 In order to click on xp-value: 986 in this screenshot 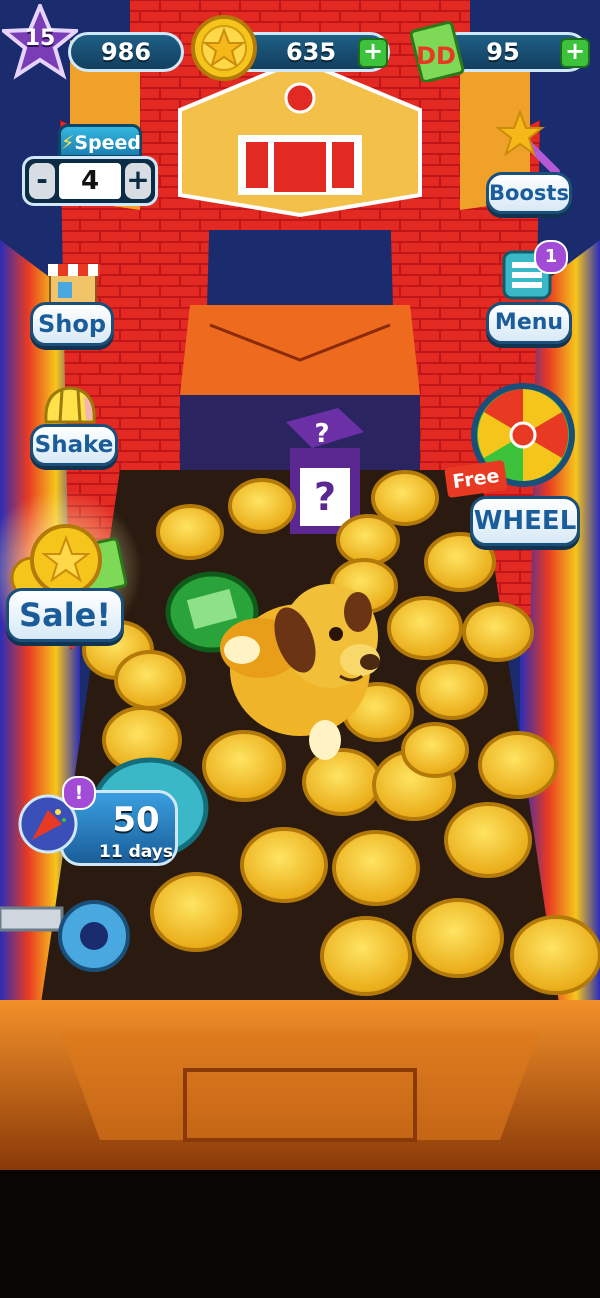, I will do `click(126, 52)`.